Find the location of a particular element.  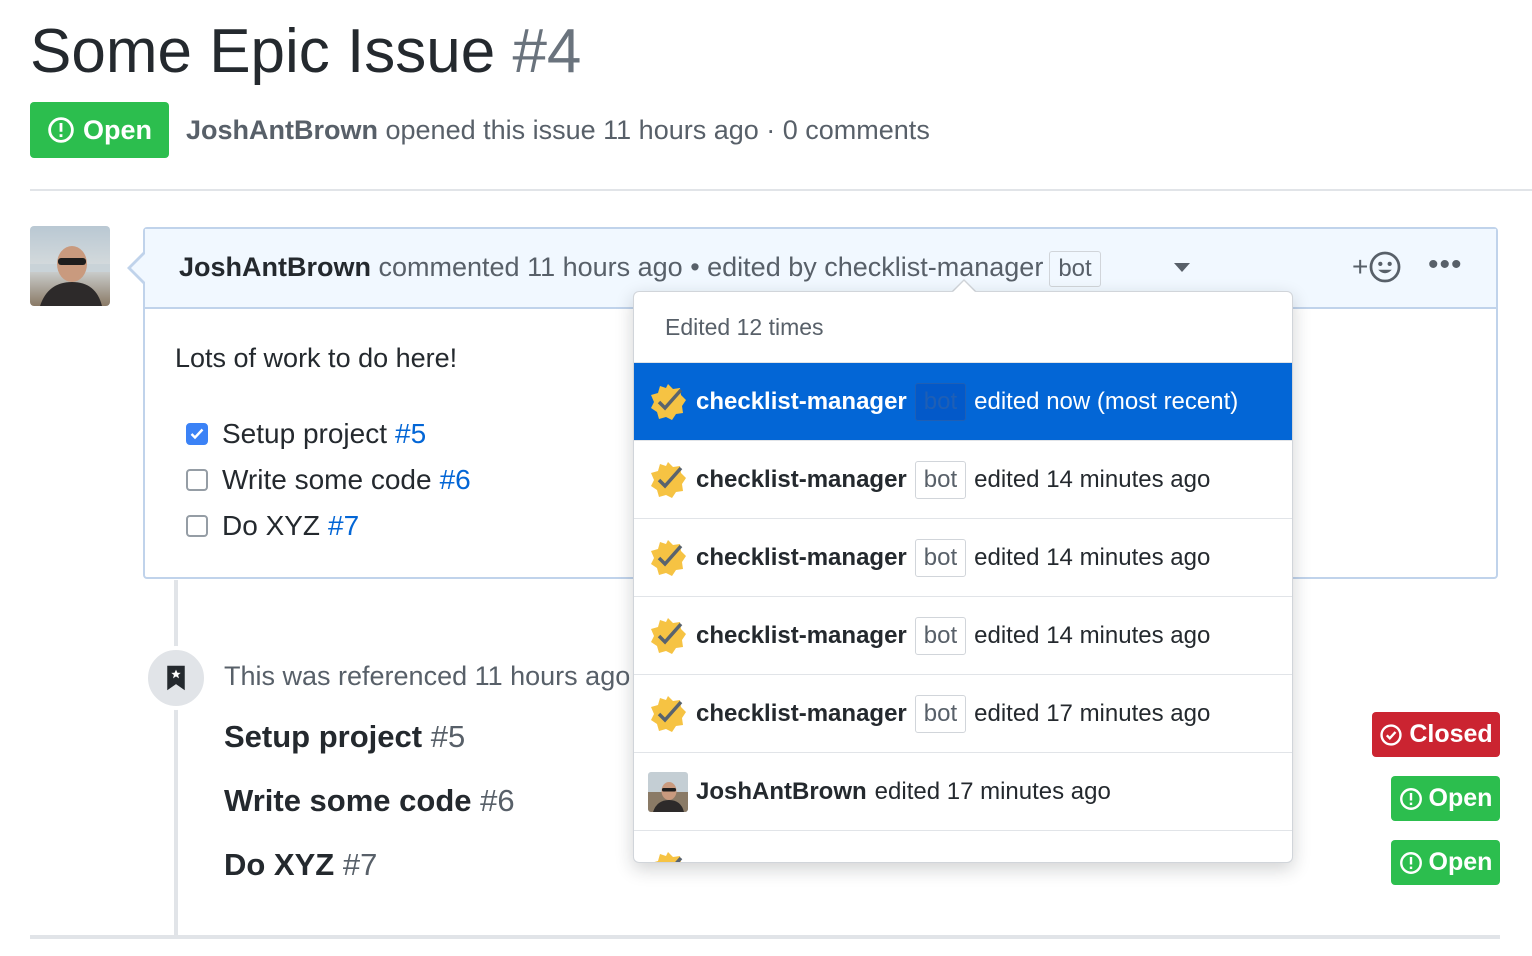

more-options-button: ••• is located at coordinates (1445, 265).